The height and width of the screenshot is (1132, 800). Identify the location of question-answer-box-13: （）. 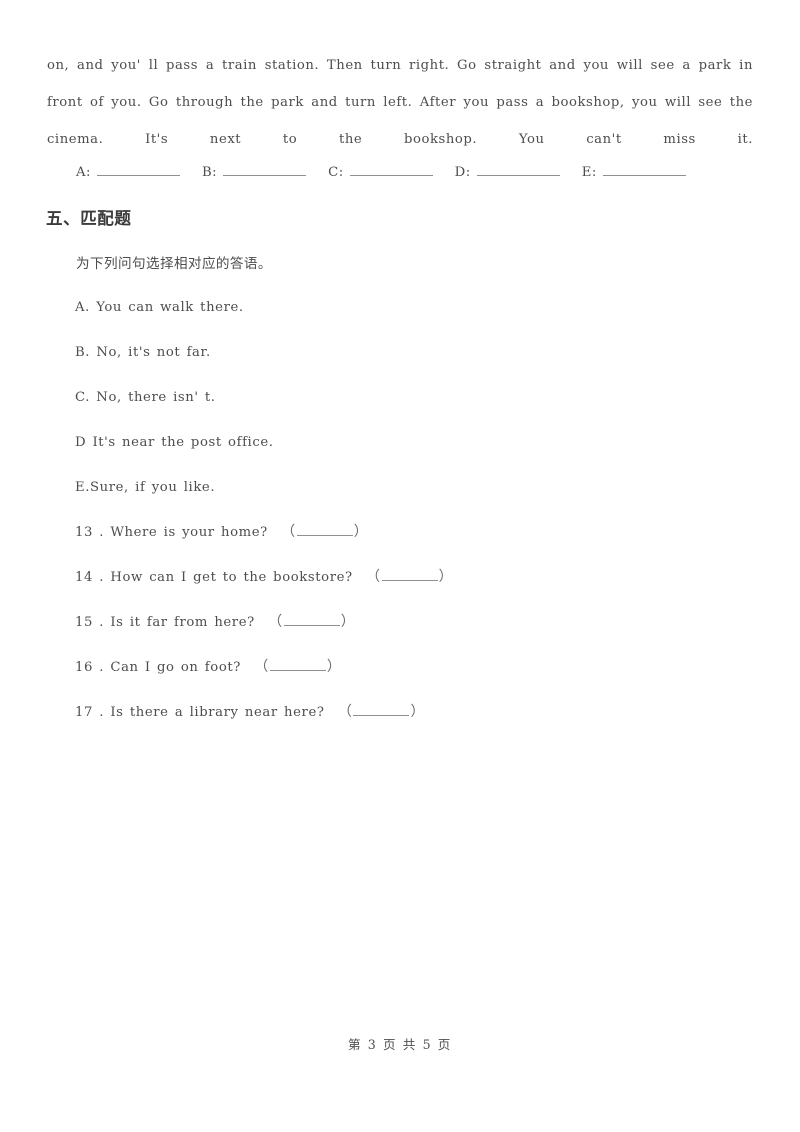
(324, 532).